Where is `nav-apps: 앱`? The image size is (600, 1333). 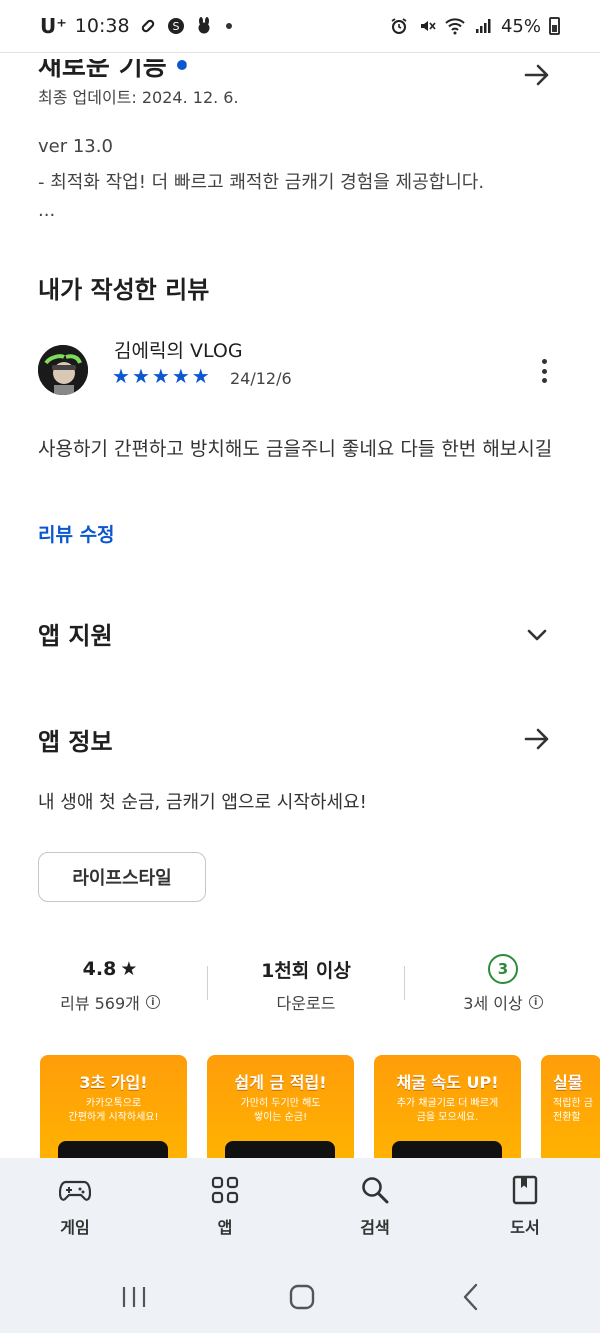 nav-apps: 앱 is located at coordinates (225, 1208).